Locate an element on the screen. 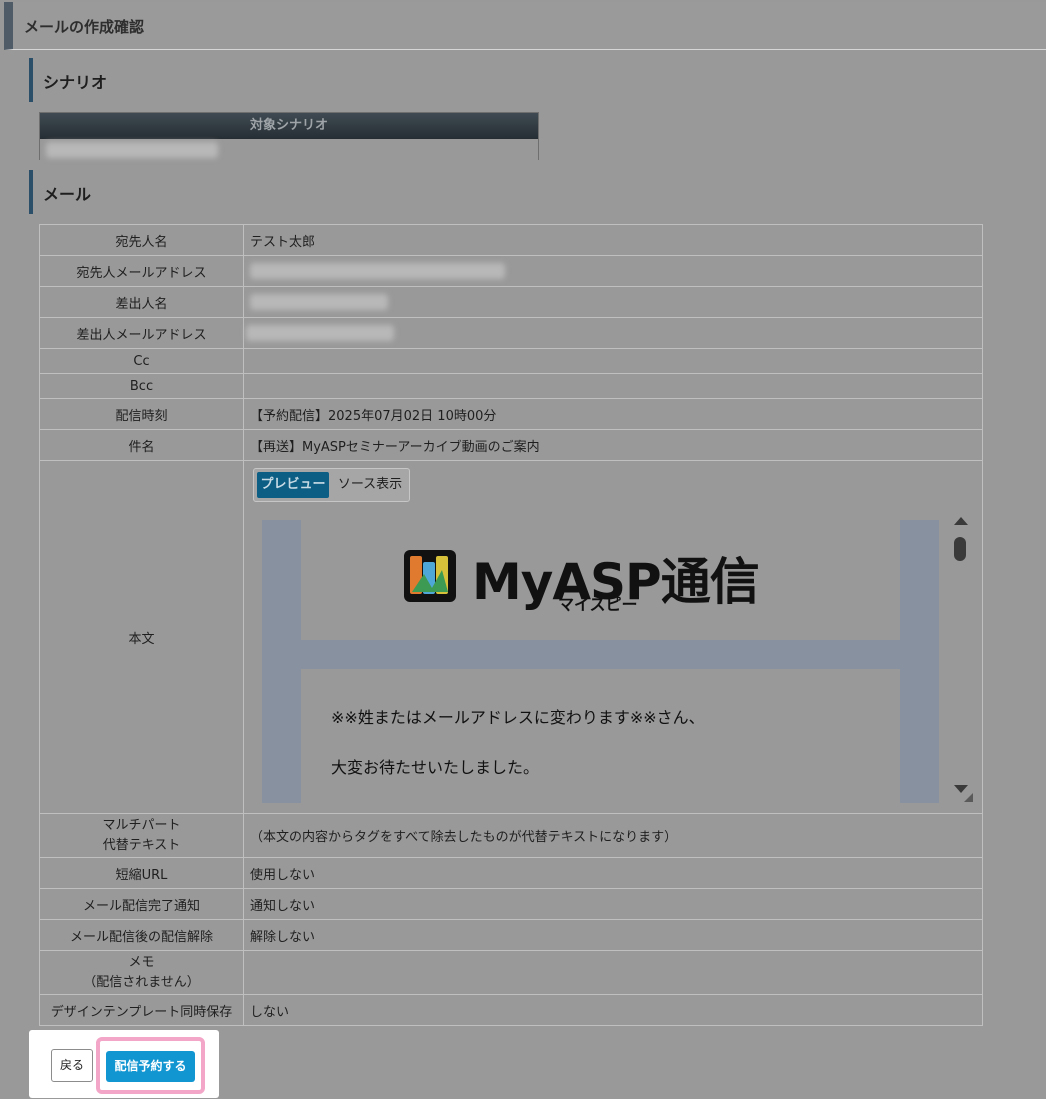 The image size is (1046, 1099). redacted-scenario-name is located at coordinates (132, 150).